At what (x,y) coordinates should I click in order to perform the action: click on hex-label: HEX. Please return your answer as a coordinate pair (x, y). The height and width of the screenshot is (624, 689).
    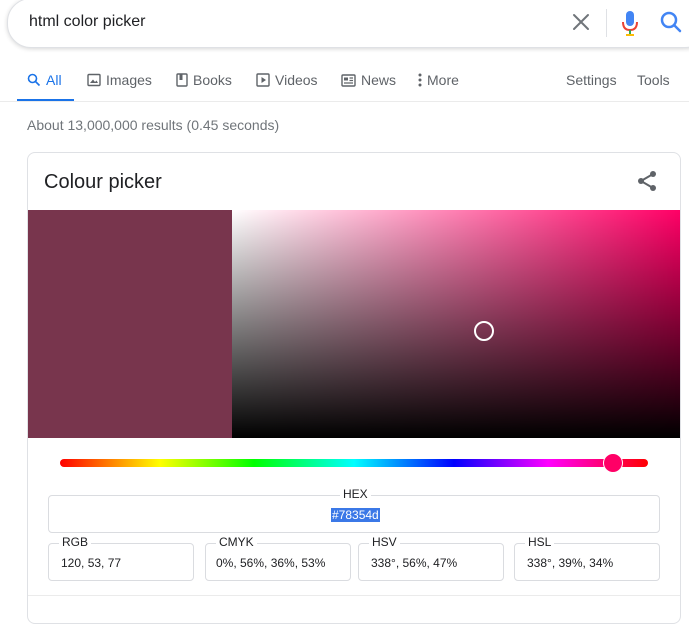
    Looking at the image, I should click on (355, 494).